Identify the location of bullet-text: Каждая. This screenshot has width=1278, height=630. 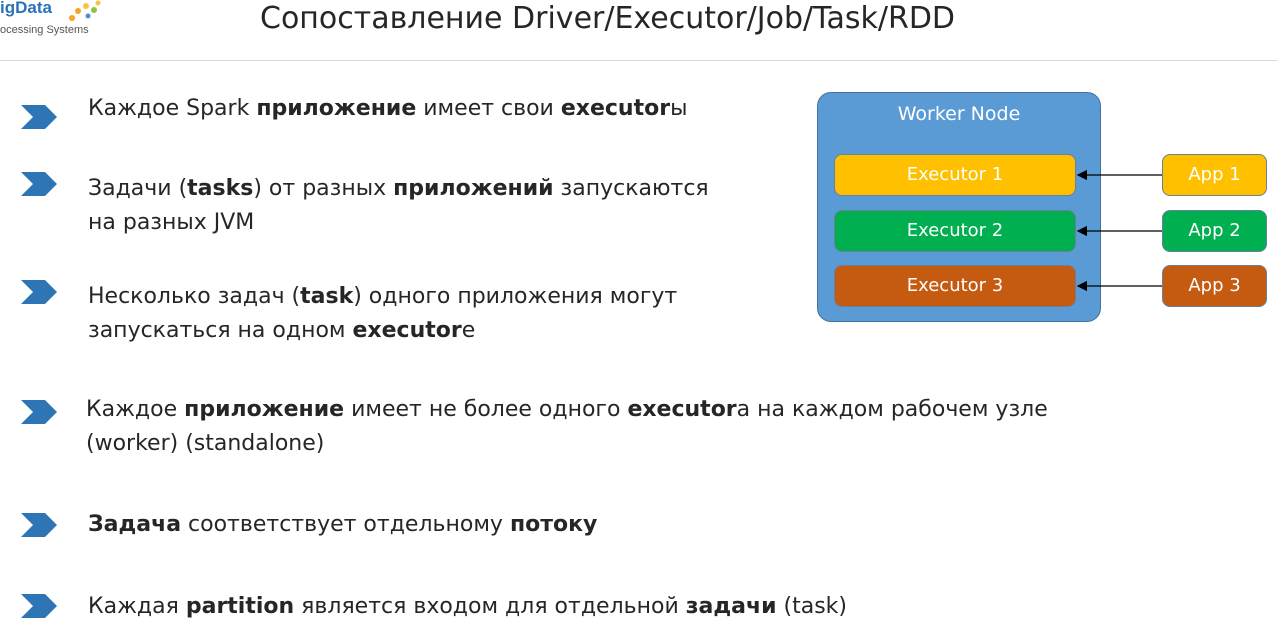
(137, 606).